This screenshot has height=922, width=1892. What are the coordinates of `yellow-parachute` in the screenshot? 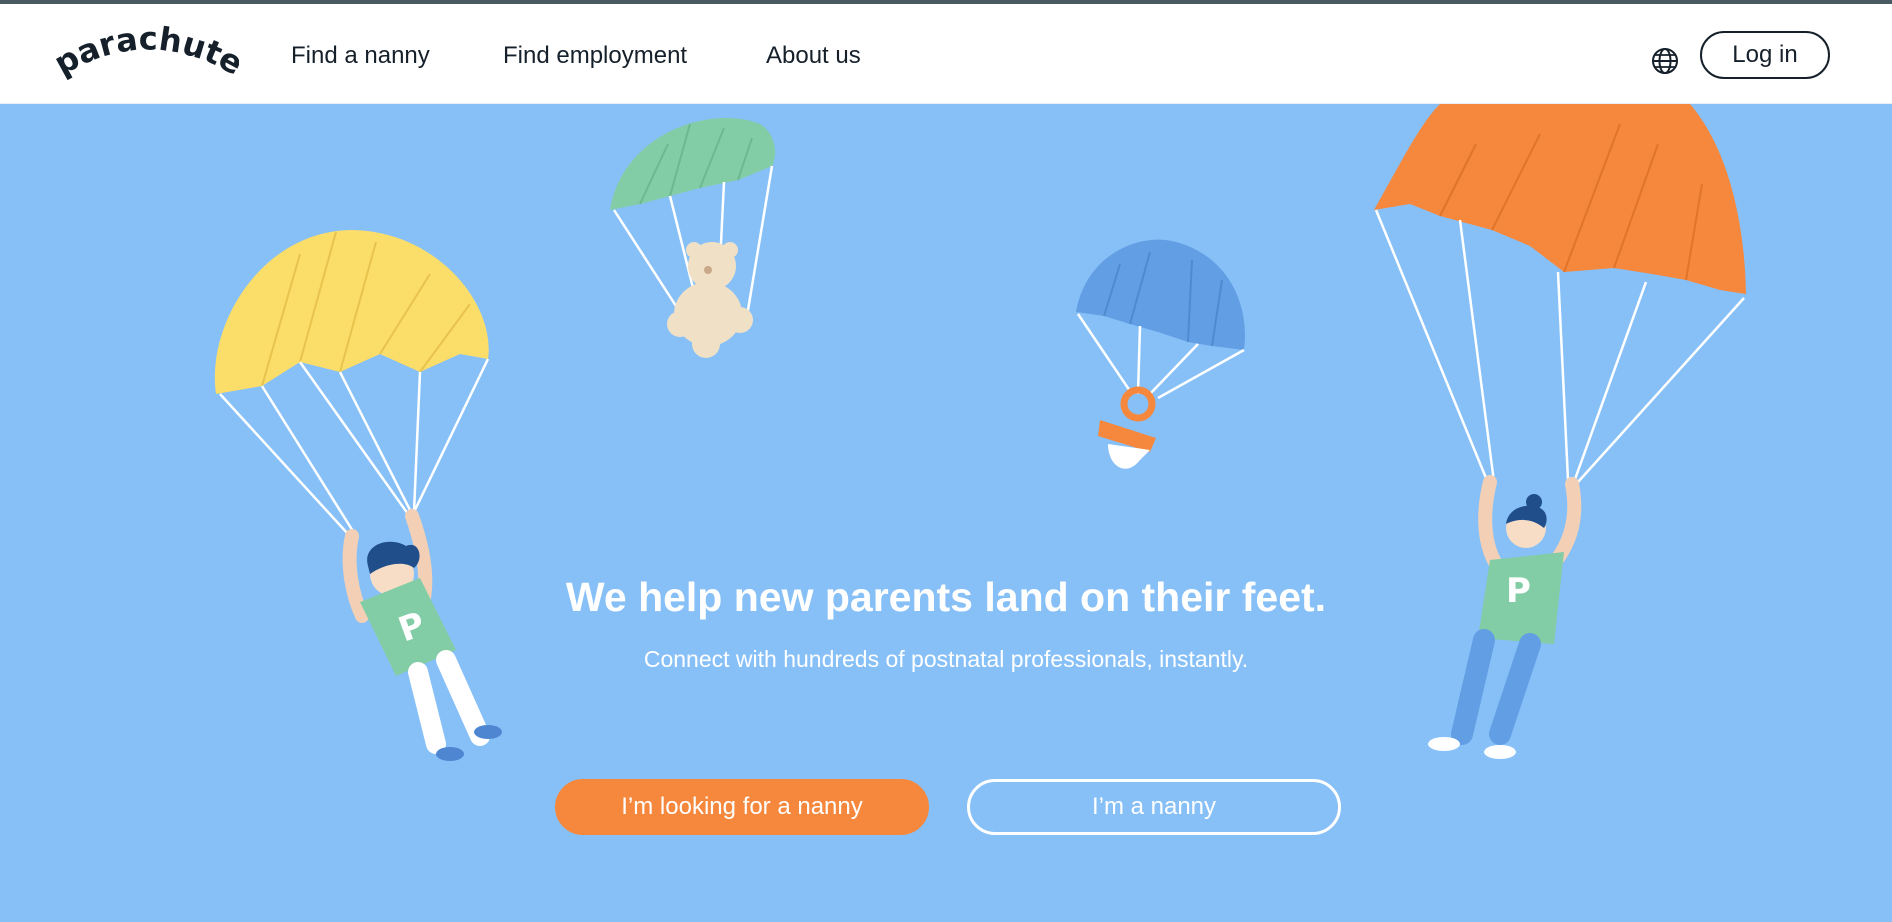 It's located at (352, 383).